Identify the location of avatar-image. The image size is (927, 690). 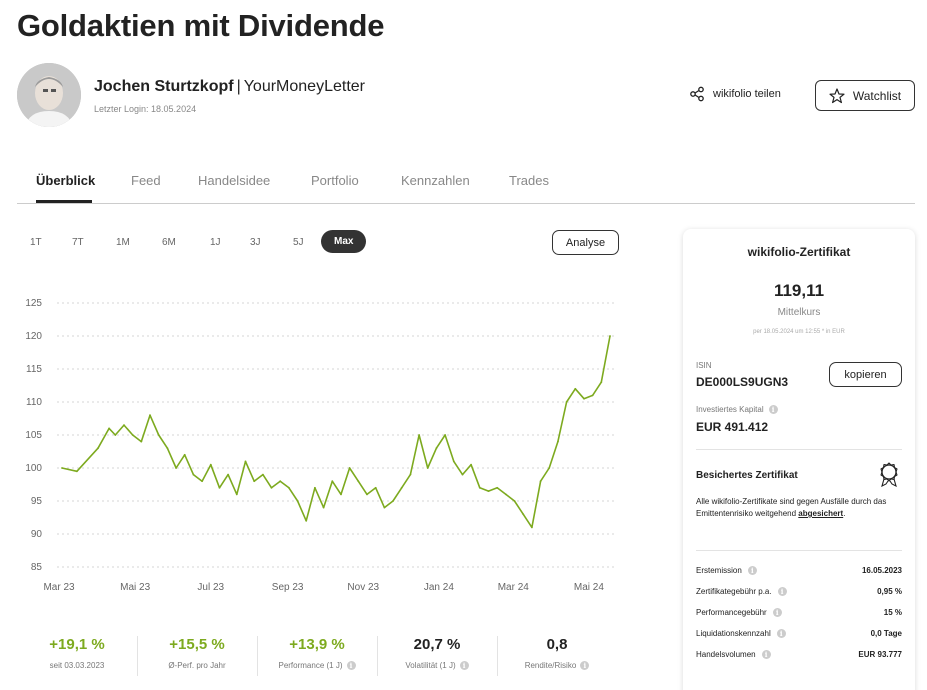
(49, 95).